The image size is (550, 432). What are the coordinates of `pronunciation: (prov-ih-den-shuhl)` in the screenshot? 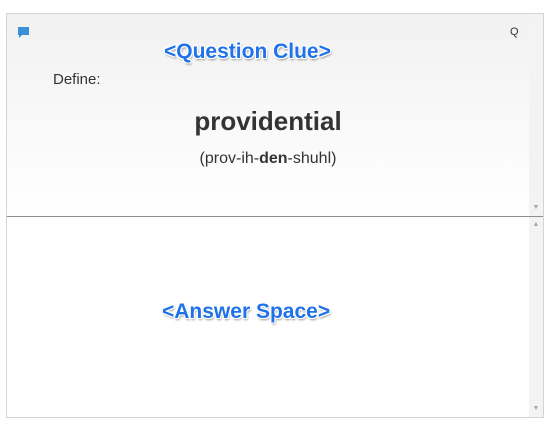 It's located at (268, 159).